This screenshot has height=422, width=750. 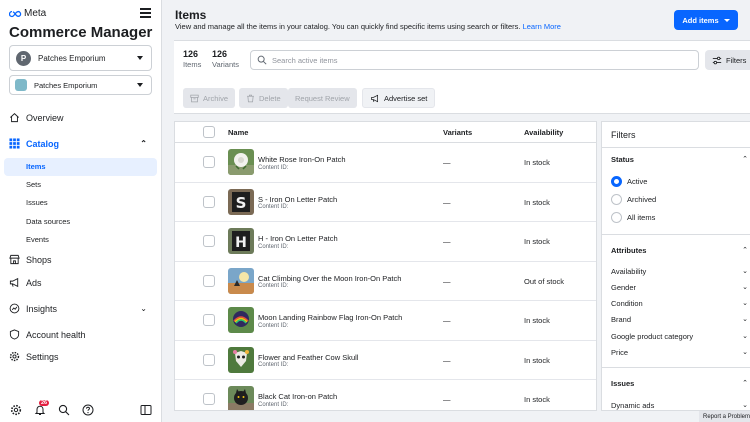 What do you see at coordinates (146, 410) in the screenshot?
I see `collapse-sidebar-icon` at bounding box center [146, 410].